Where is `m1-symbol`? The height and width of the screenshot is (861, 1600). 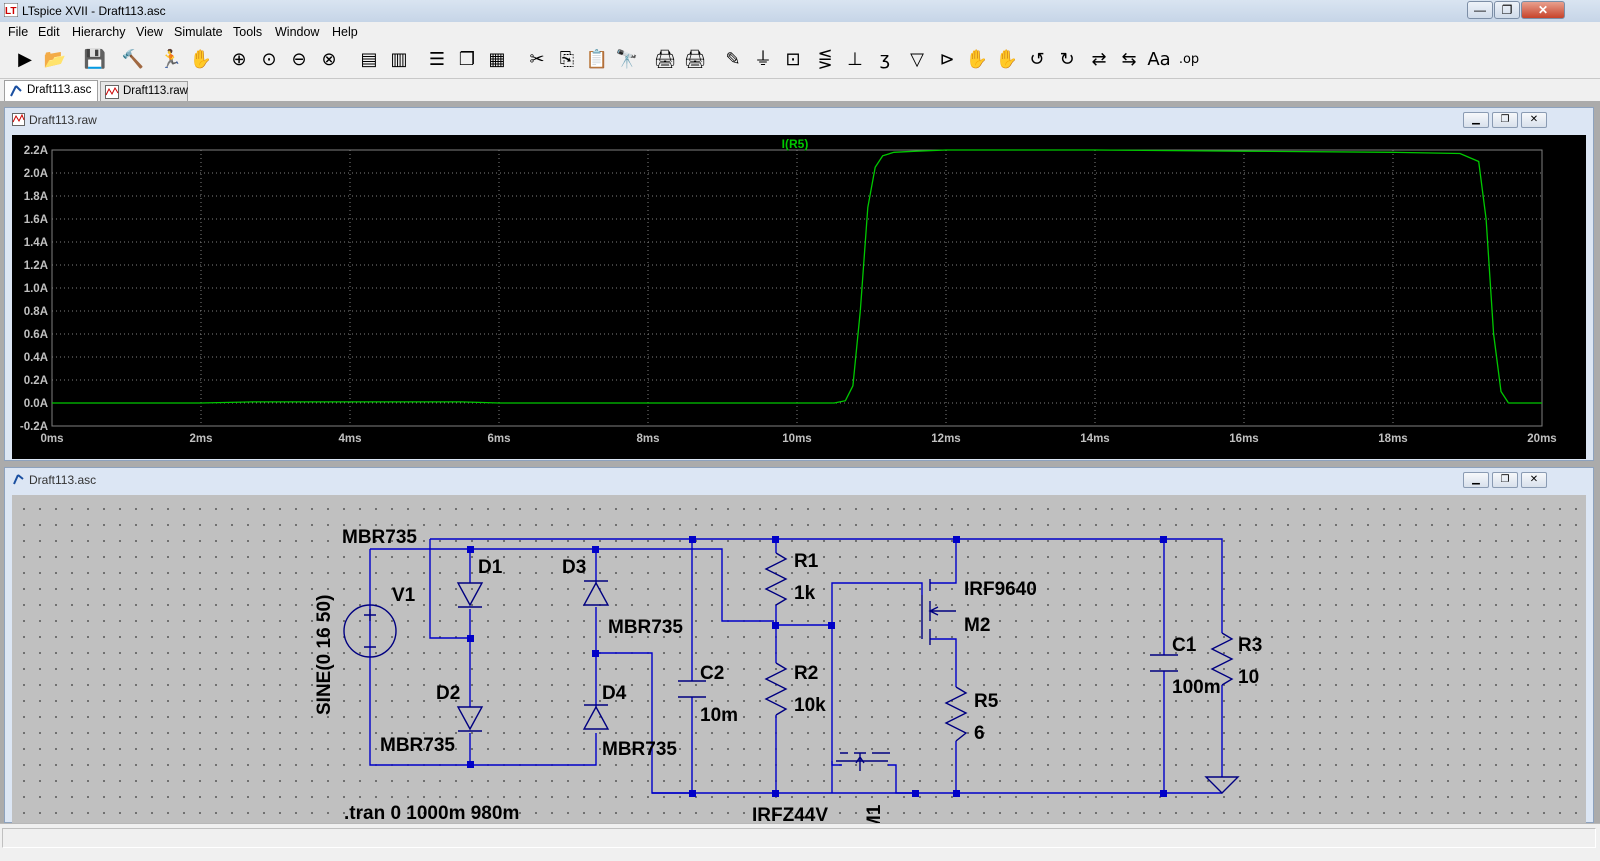
m1-symbol is located at coordinates (863, 761).